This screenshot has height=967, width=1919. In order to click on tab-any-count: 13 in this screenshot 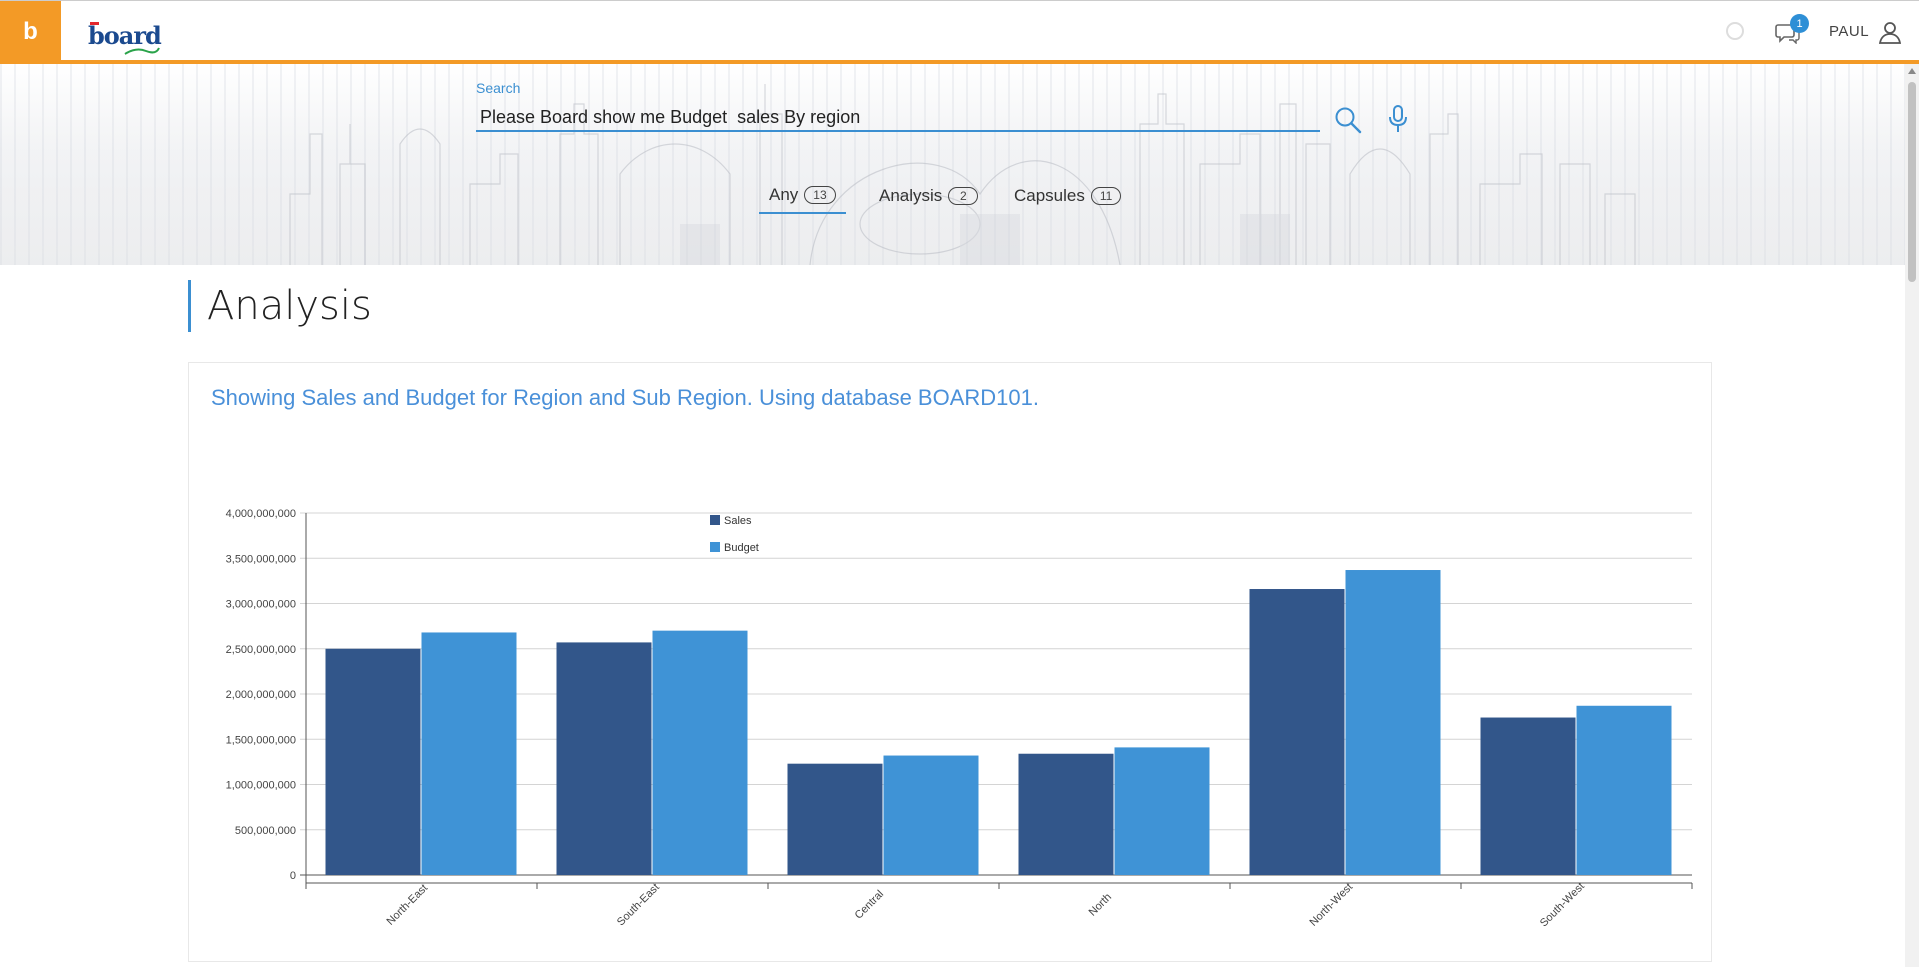, I will do `click(820, 195)`.